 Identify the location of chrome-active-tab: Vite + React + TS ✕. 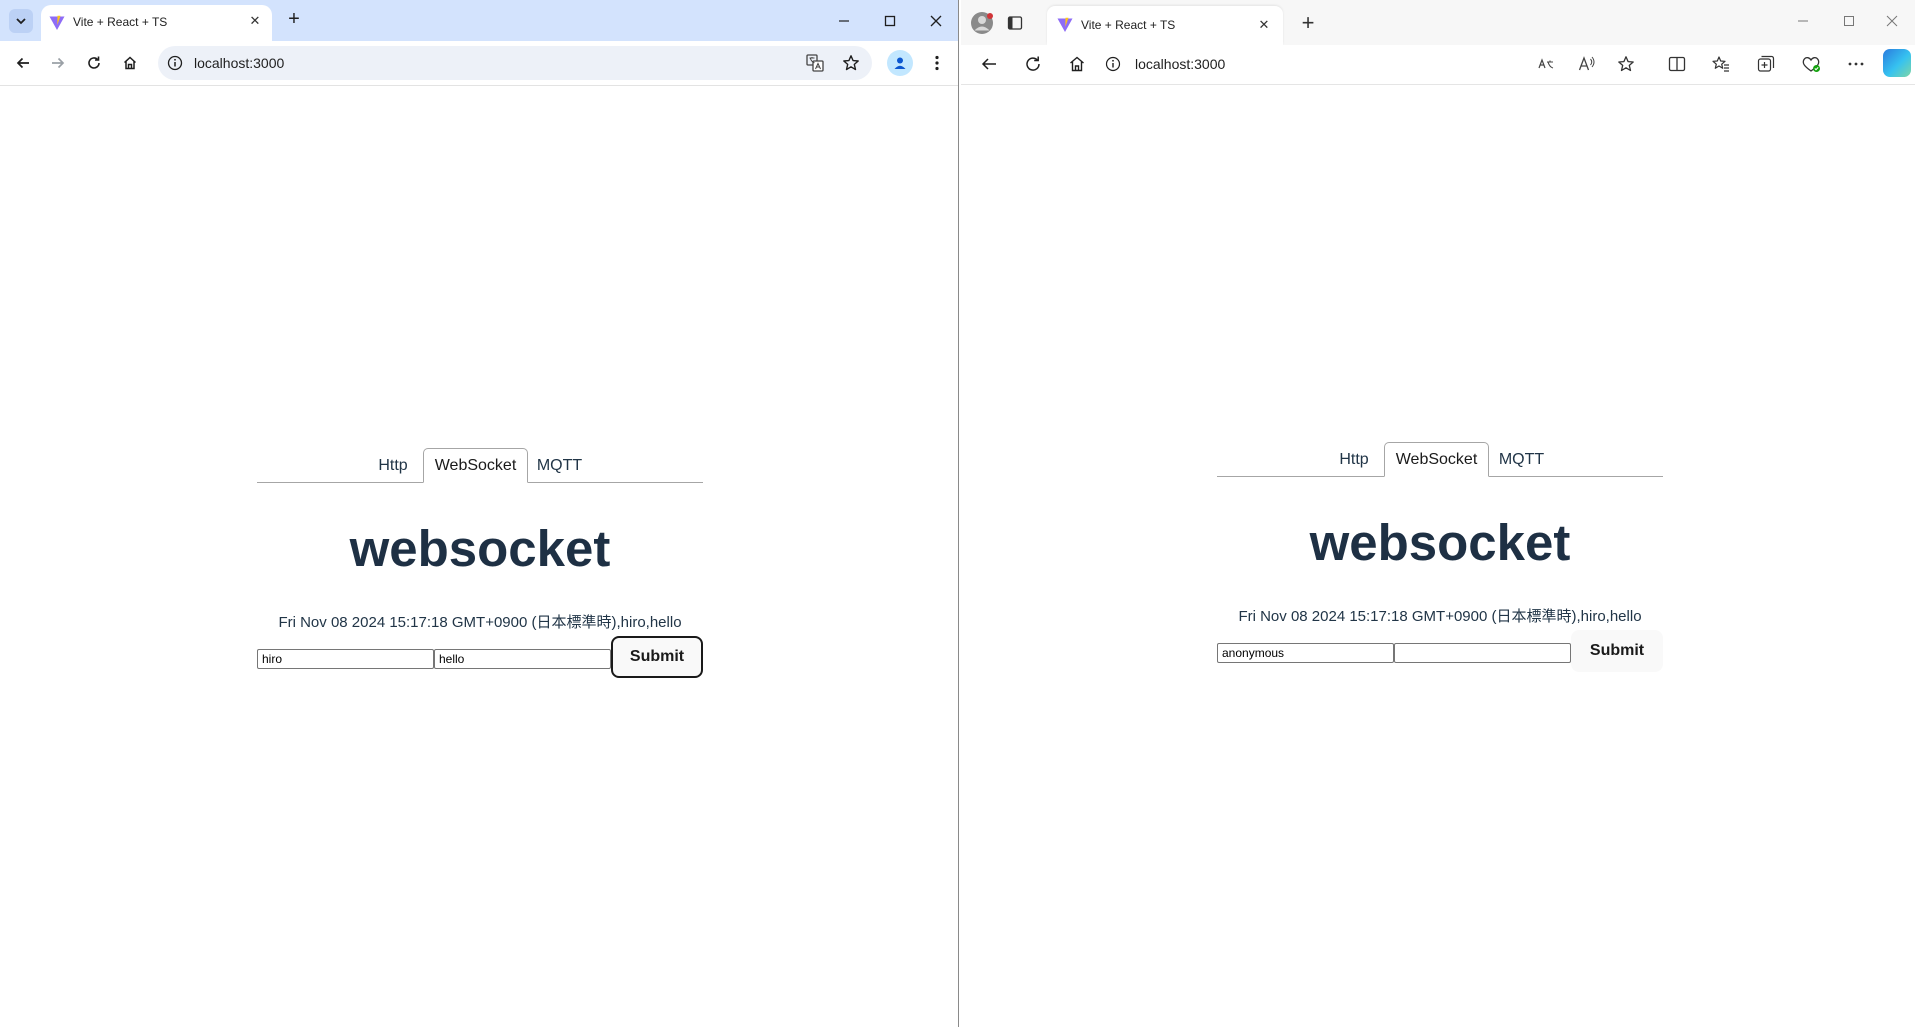
(156, 23).